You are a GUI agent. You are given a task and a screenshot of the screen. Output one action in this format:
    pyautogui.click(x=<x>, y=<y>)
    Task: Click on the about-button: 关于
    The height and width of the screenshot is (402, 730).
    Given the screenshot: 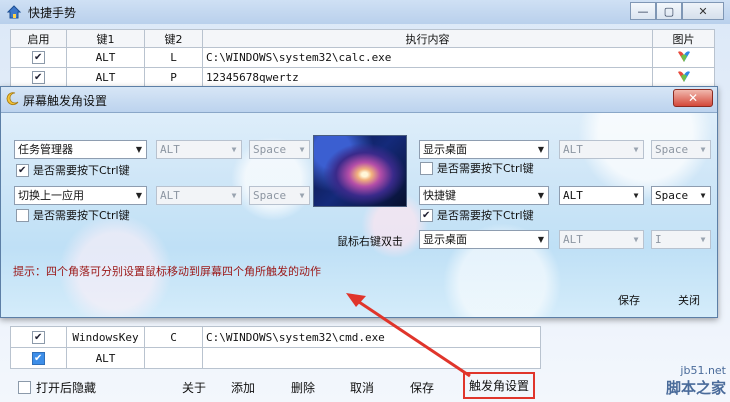 What is the action you would take?
    pyautogui.click(x=194, y=387)
    